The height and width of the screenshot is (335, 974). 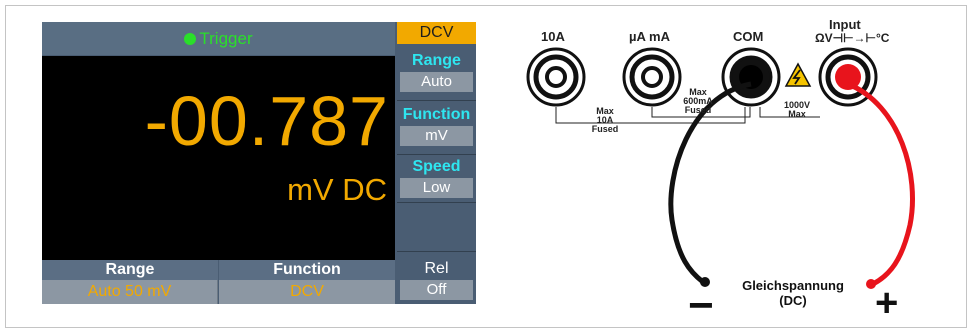 I want to click on caption-line: (DC), so click(x=793, y=300).